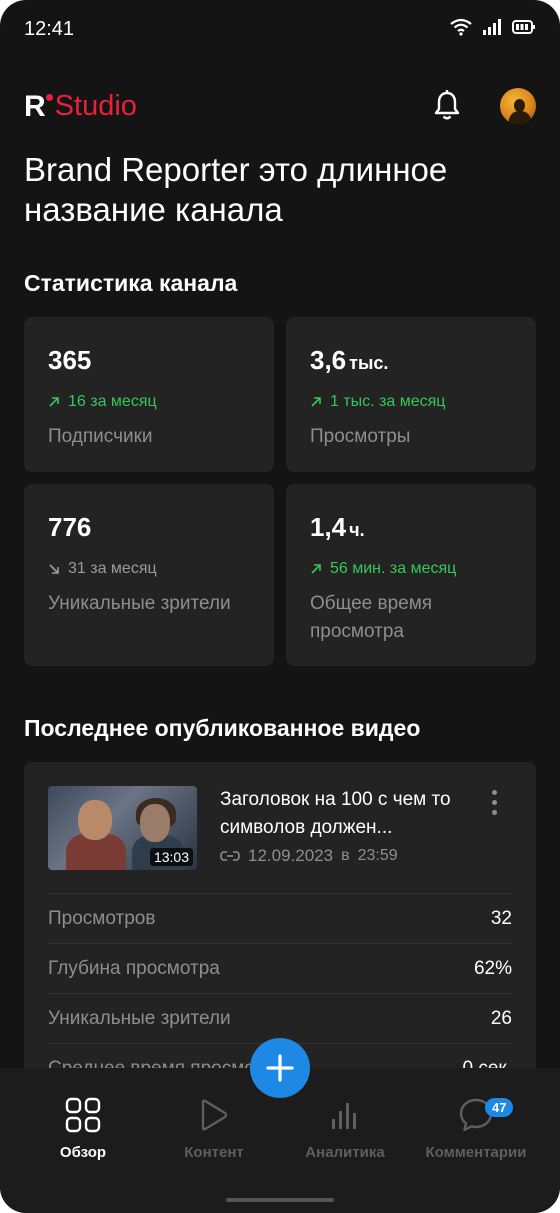 Image resolution: width=560 pixels, height=1213 pixels. What do you see at coordinates (131, 283) in the screenshot?
I see `stats-section-title: Статистика канала` at bounding box center [131, 283].